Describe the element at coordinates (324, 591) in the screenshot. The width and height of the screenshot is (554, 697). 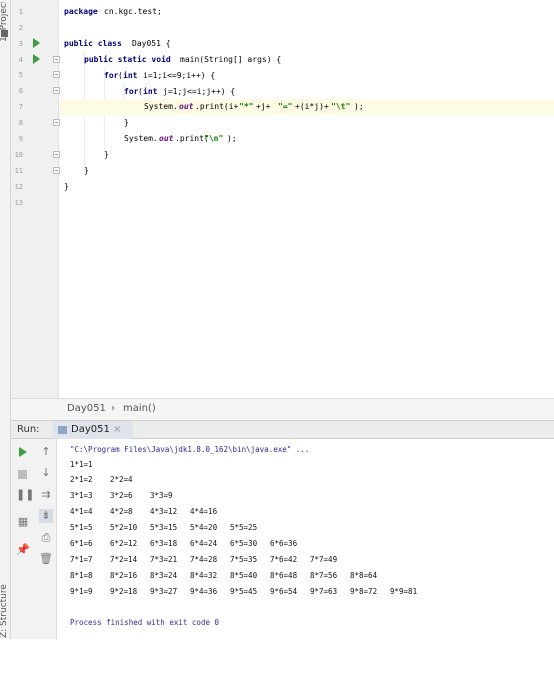
I see `output-cell: 9*7=63` at that location.